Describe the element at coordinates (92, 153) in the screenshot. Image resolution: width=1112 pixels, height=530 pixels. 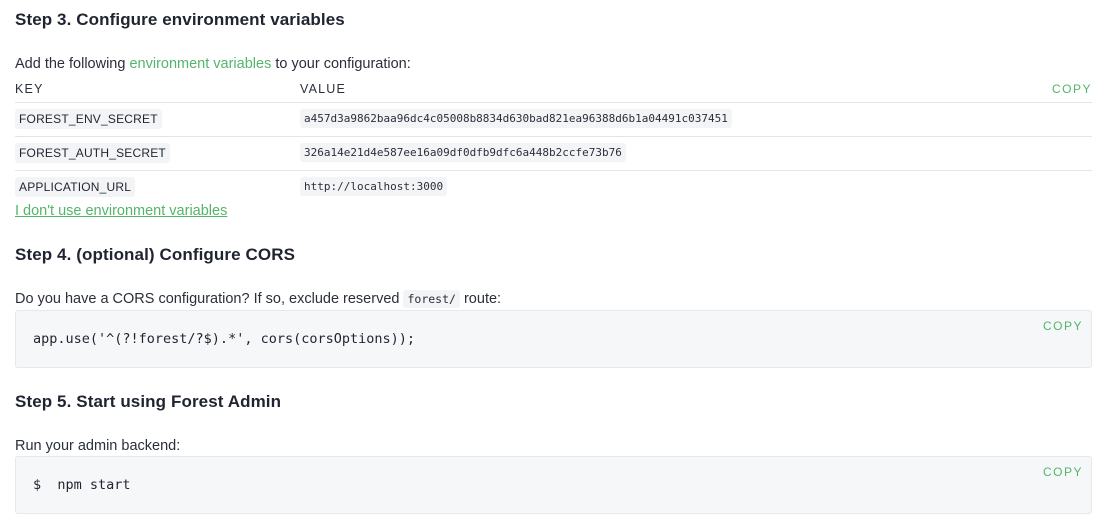
I see `env-key: FOREST_AUTH_SECRET` at that location.